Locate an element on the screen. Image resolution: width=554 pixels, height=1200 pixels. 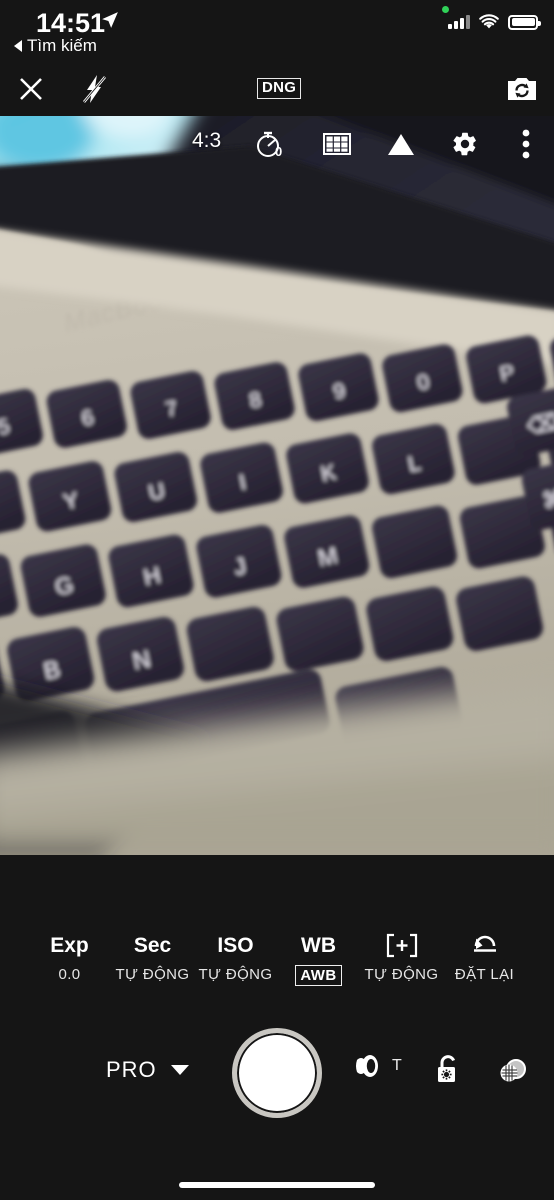
home-indicator is located at coordinates (277, 1185).